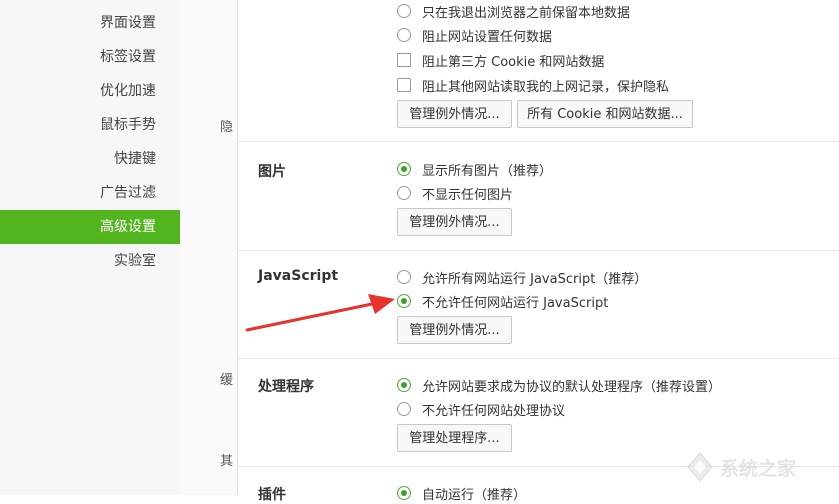  I want to click on watermark-text: 系统之家, so click(758, 468).